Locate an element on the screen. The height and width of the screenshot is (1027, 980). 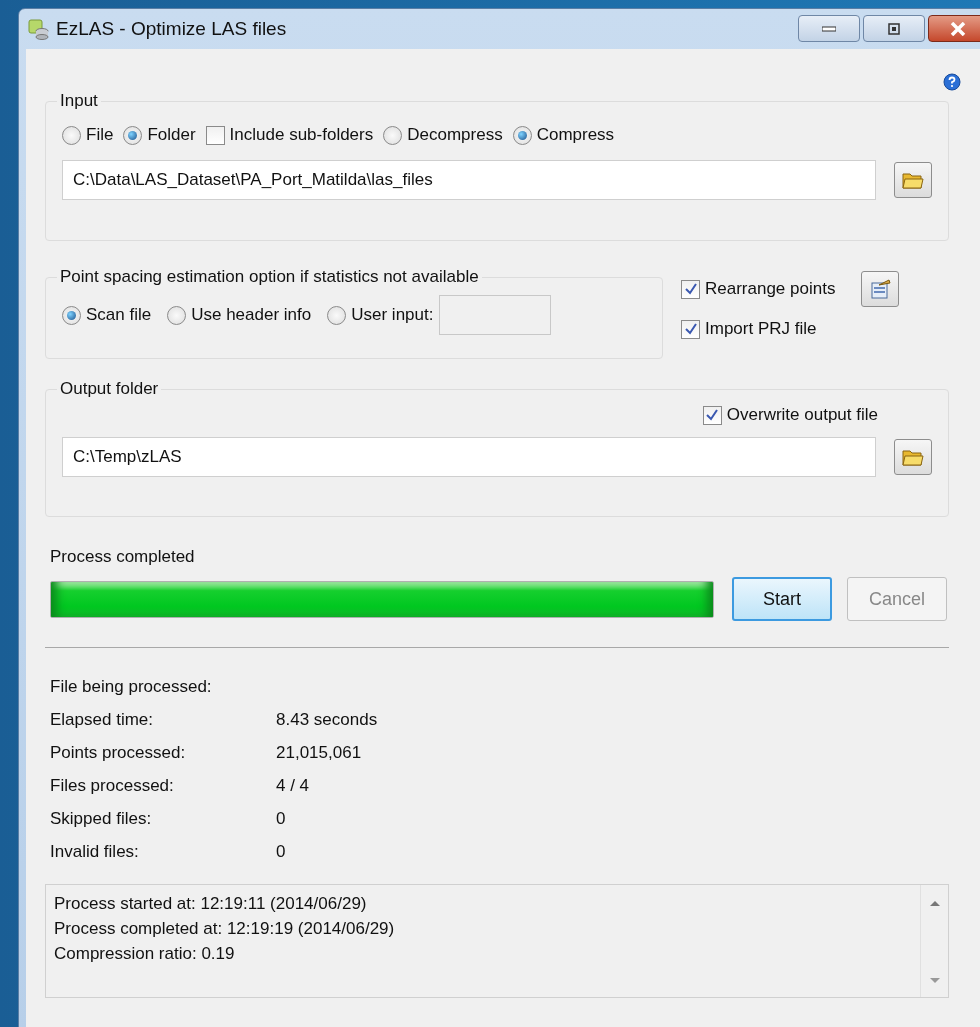
clipboard-icon is located at coordinates (880, 289).